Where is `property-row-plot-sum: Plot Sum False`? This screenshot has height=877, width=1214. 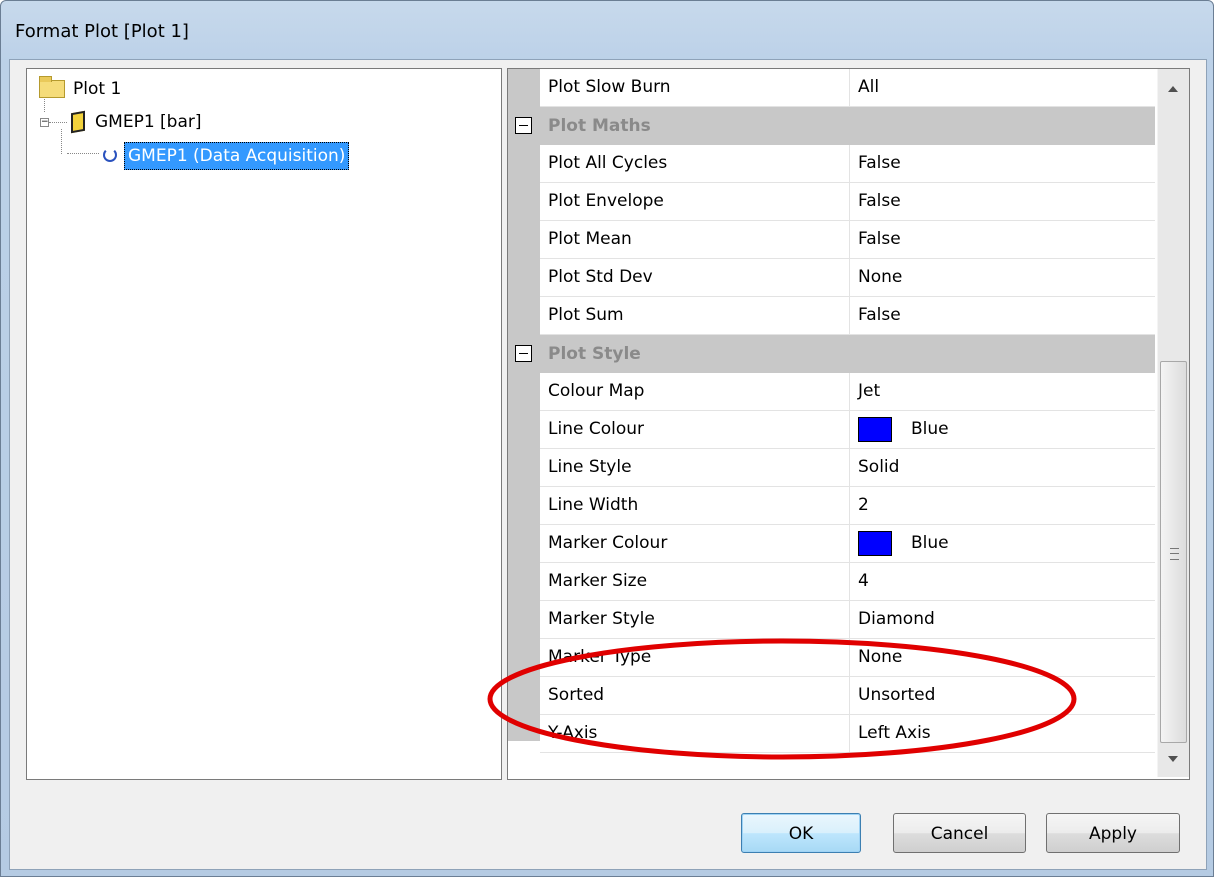
property-row-plot-sum: Plot Sum False is located at coordinates (847, 316).